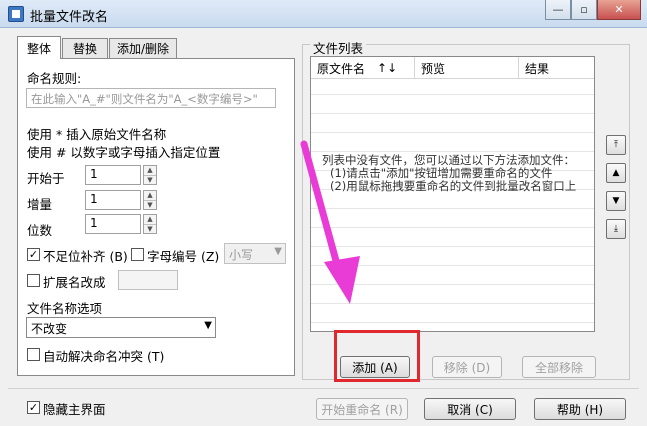  Describe the element at coordinates (183, 256) in the screenshot. I see `letter-label: 字母编号 (Z)` at that location.